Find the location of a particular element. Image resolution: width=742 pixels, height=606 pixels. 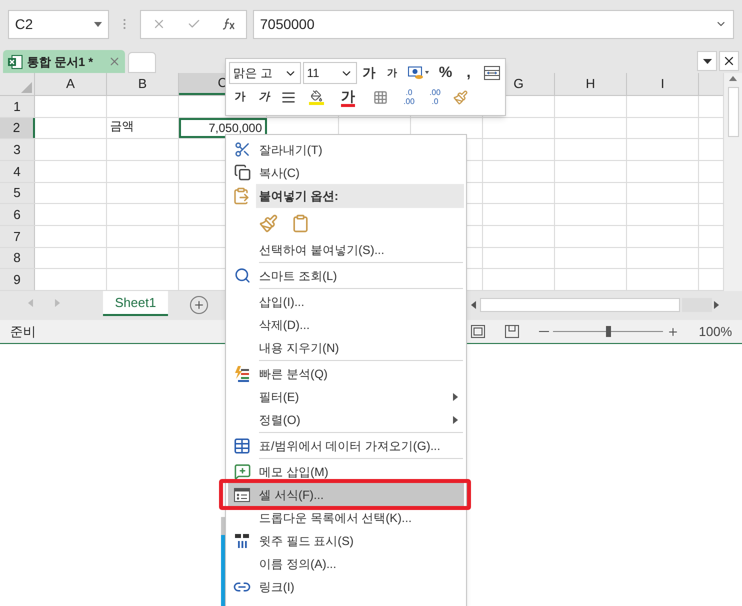

menu-item: 메모 삽입(M) is located at coordinates (346, 471).